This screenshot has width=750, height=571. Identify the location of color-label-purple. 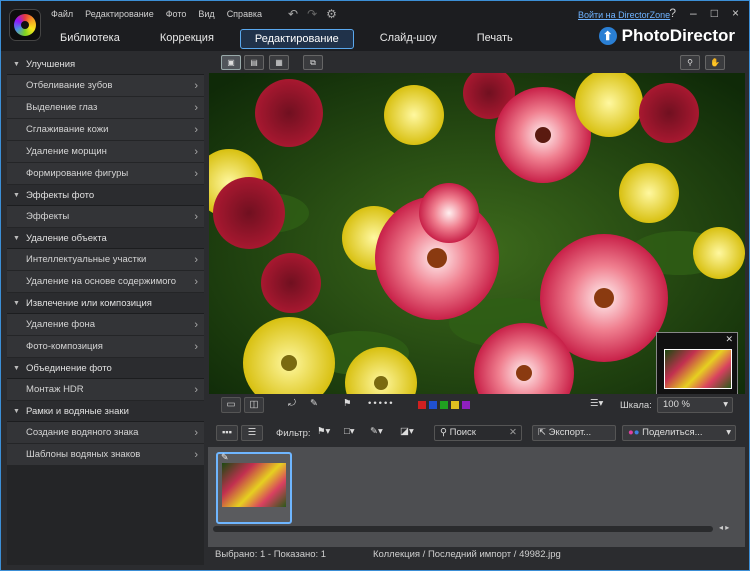
(466, 405).